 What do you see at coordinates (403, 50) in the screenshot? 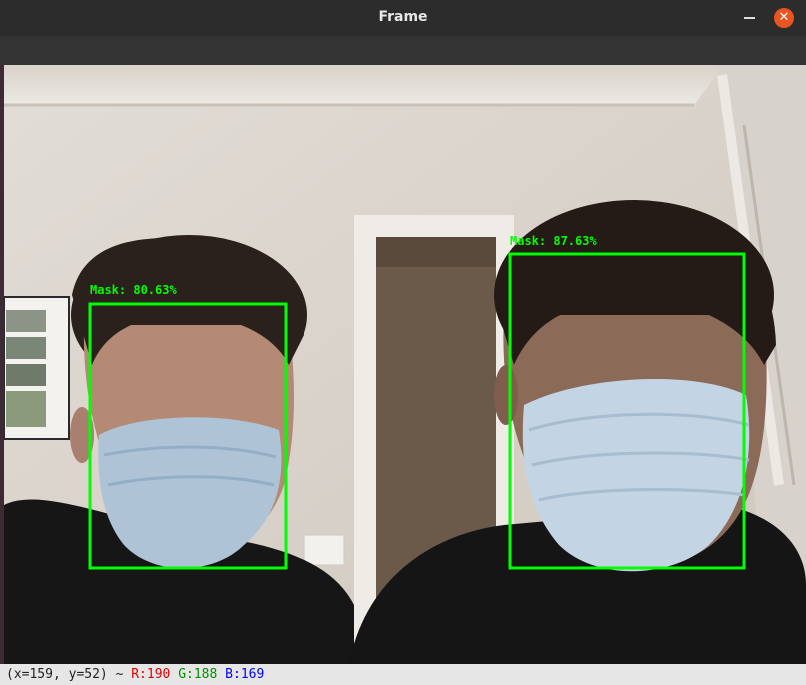
I see `toolbar` at bounding box center [403, 50].